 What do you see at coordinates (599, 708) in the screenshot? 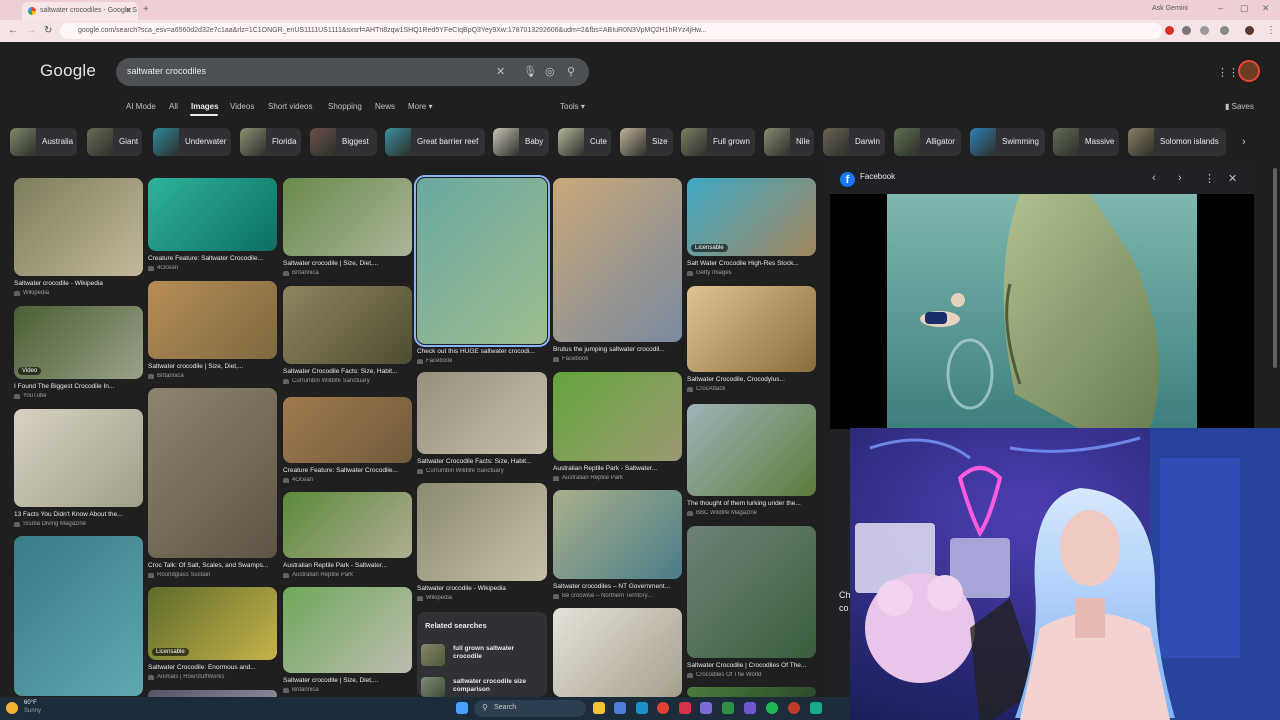
I see `file-explorer-icon` at bounding box center [599, 708].